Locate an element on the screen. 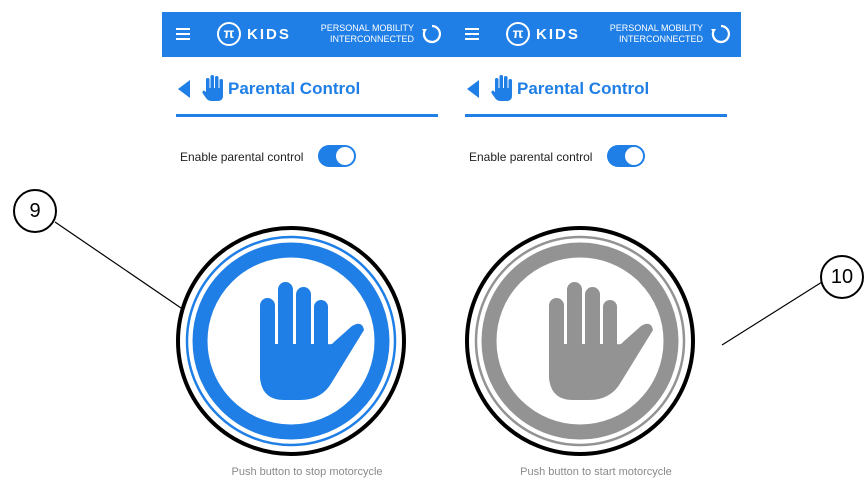 This screenshot has height=480, width=865. start-motorcycle-button is located at coordinates (580, 341).